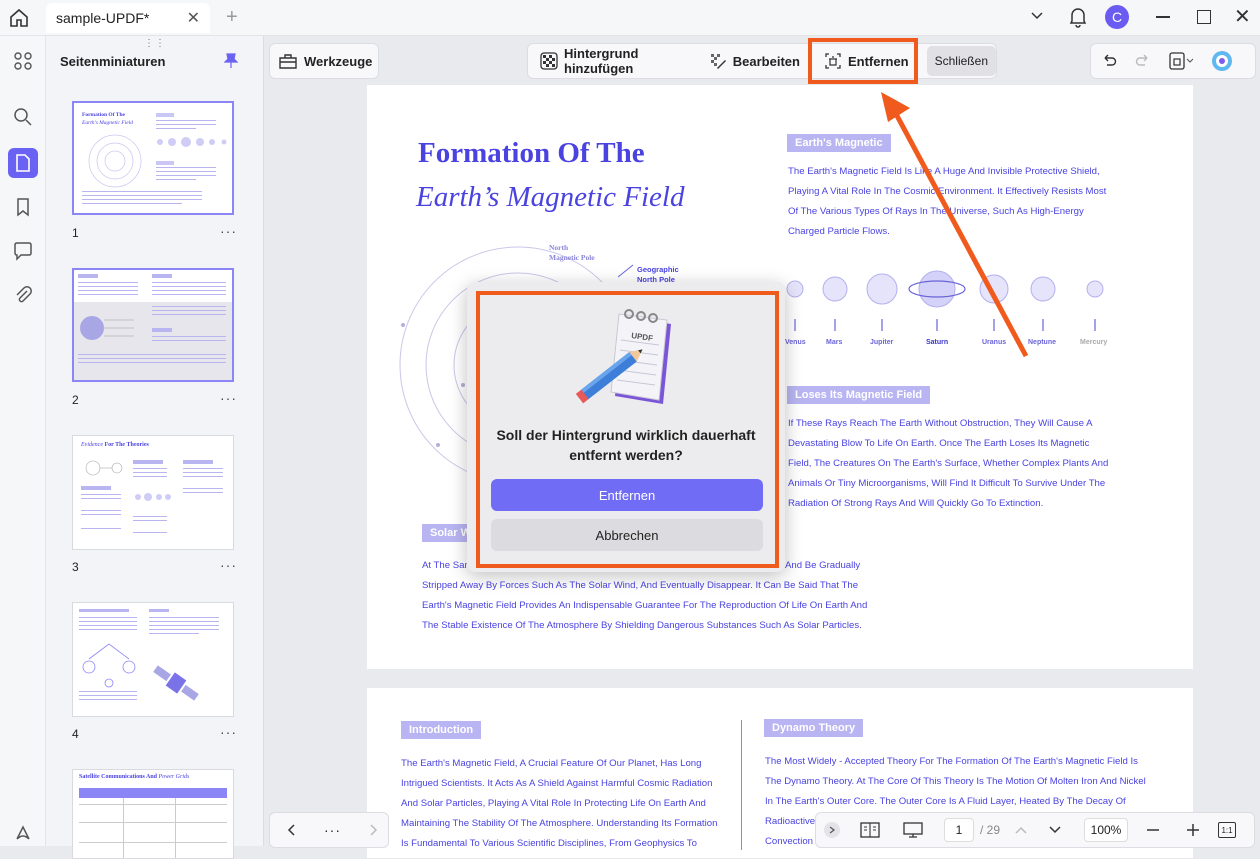 The image size is (1260, 859). What do you see at coordinates (1163, 17) in the screenshot?
I see `minimize-icon` at bounding box center [1163, 17].